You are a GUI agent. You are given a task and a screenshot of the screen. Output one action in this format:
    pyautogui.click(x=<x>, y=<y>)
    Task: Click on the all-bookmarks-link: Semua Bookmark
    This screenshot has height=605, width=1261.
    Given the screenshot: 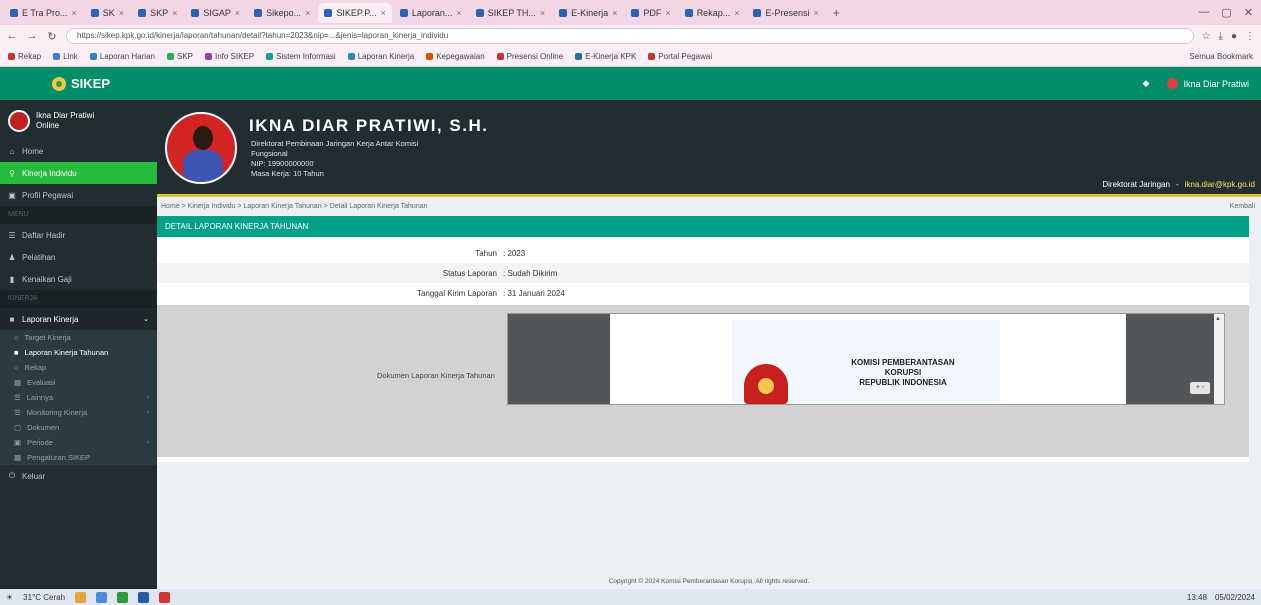 What is the action you would take?
    pyautogui.click(x=1221, y=56)
    